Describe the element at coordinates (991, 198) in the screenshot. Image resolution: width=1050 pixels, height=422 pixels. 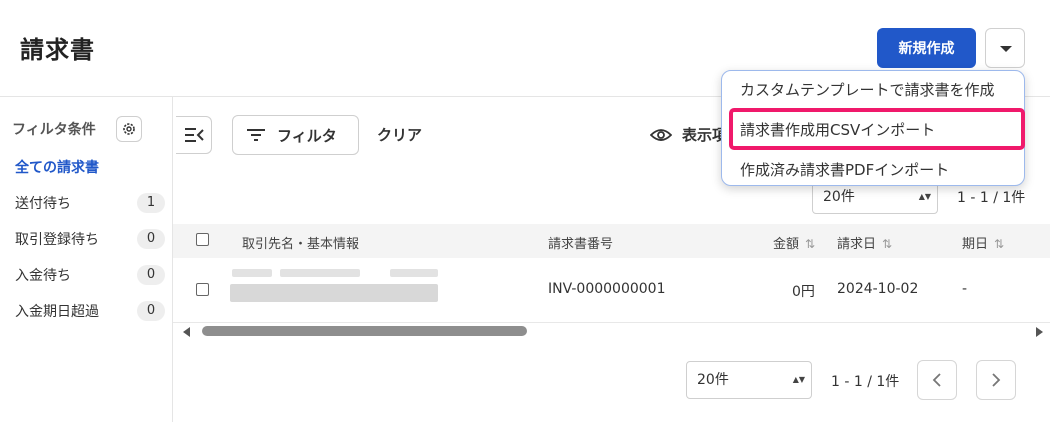
I see `result-count-top: 1 - 1 / 1件` at that location.